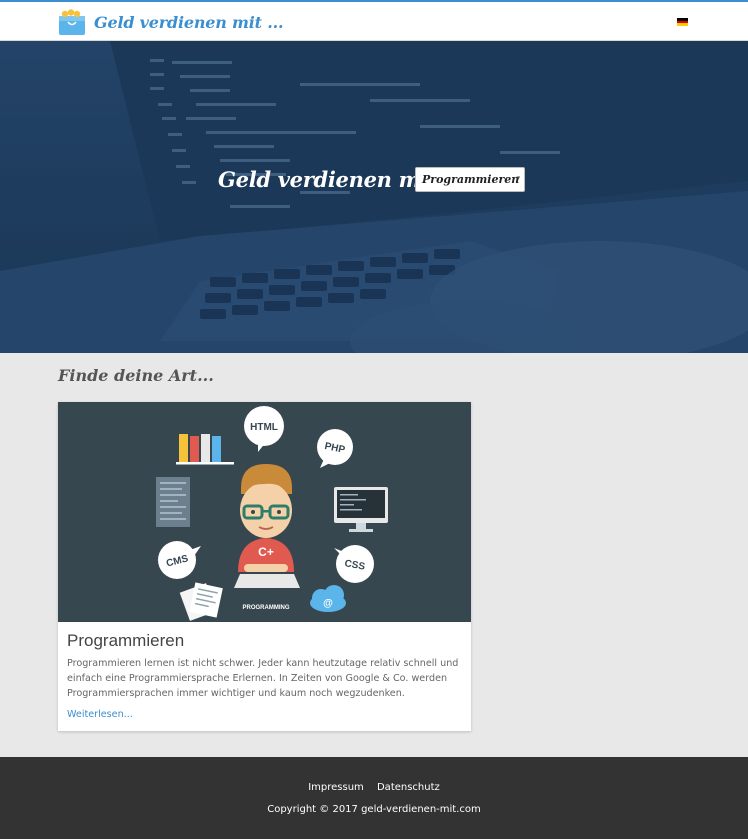 The width and height of the screenshot is (748, 839). I want to click on programming-illustration-svg: HTML PHP C+ PROGRAMMING CMS CSS @, so click(272, 513).